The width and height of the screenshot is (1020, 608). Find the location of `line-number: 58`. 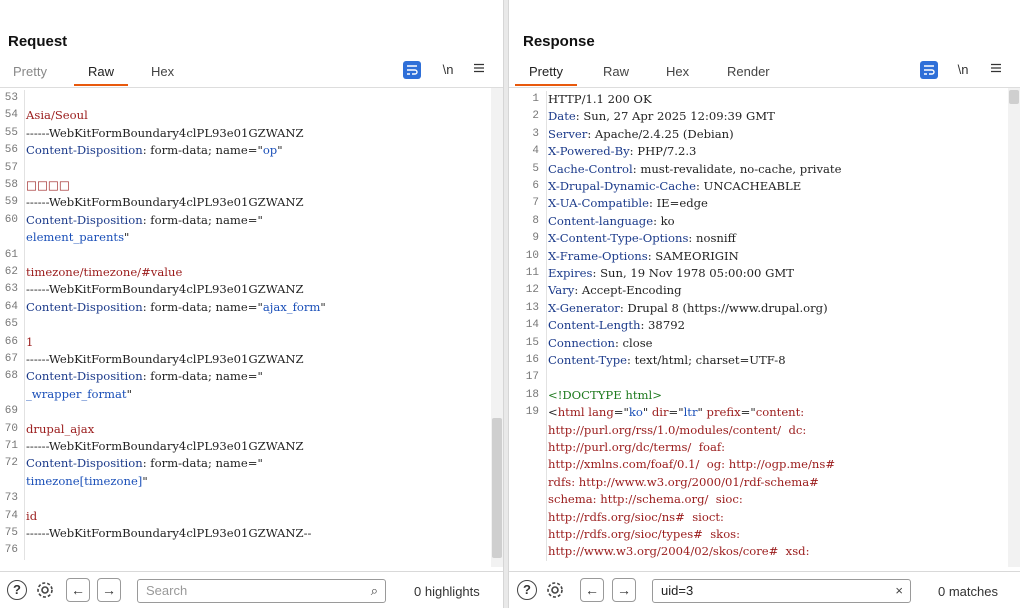

line-number: 58 is located at coordinates (11, 185).